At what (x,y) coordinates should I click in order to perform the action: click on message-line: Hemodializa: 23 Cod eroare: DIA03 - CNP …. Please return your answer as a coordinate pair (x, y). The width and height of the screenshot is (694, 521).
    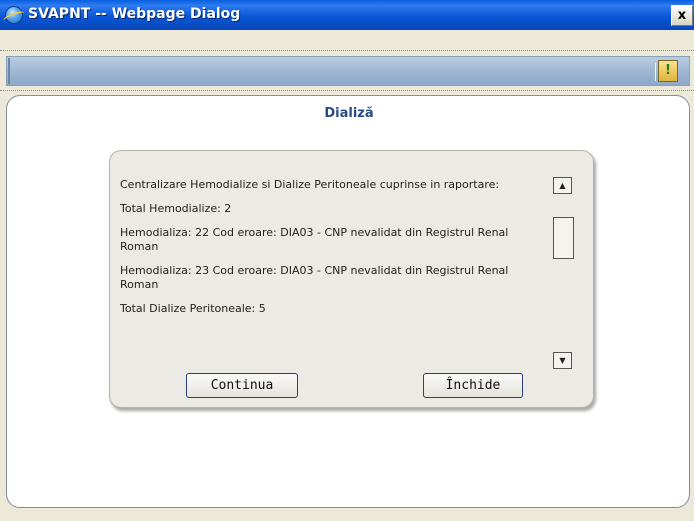
    Looking at the image, I should click on (314, 277).